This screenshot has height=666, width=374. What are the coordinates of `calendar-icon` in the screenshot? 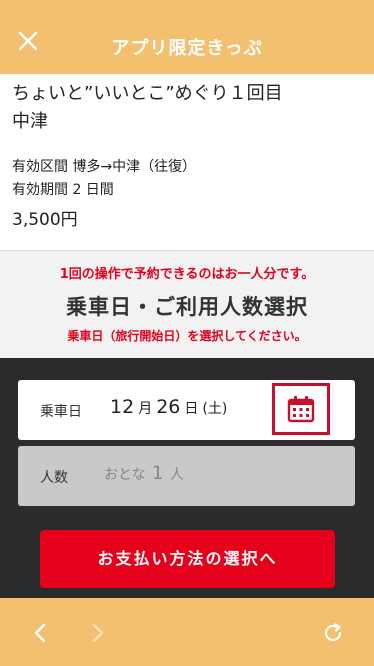 It's located at (301, 409).